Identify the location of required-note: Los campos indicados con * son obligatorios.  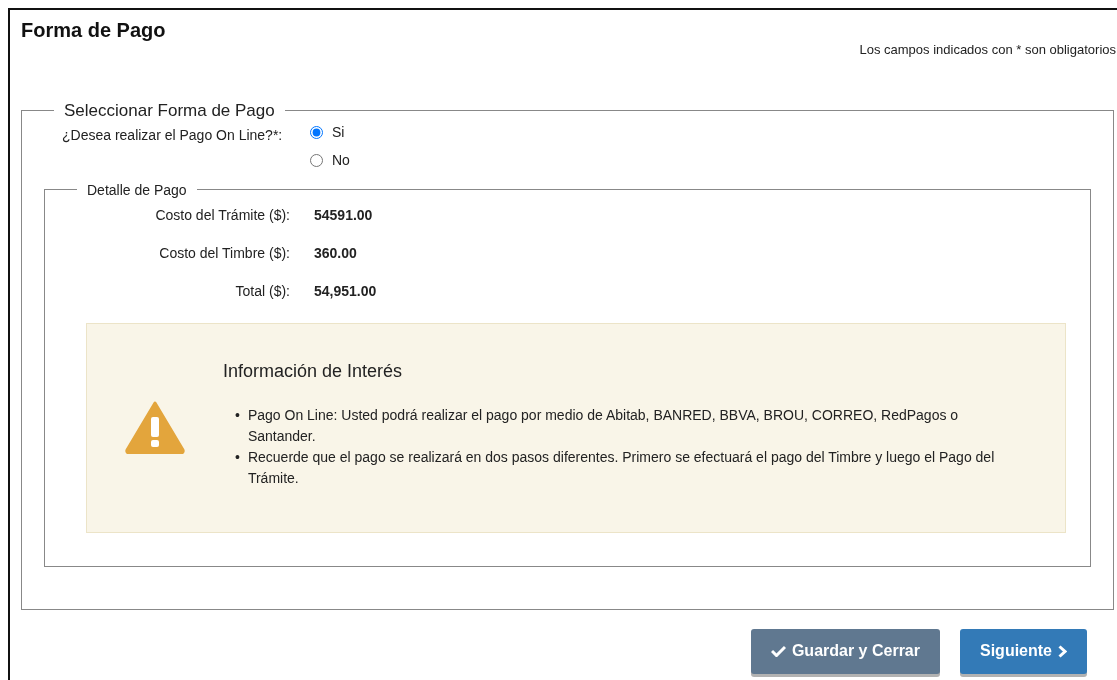
(987, 49).